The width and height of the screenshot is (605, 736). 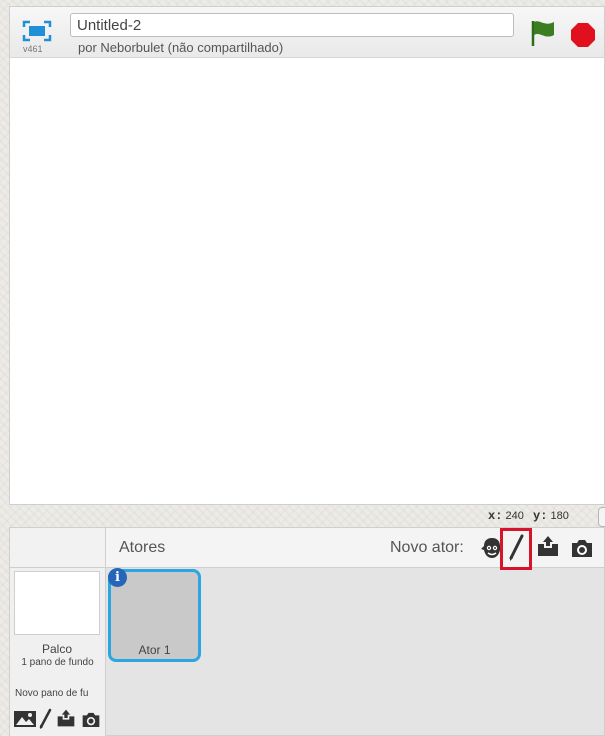 What do you see at coordinates (57, 603) in the screenshot?
I see `stage-thumbnail` at bounding box center [57, 603].